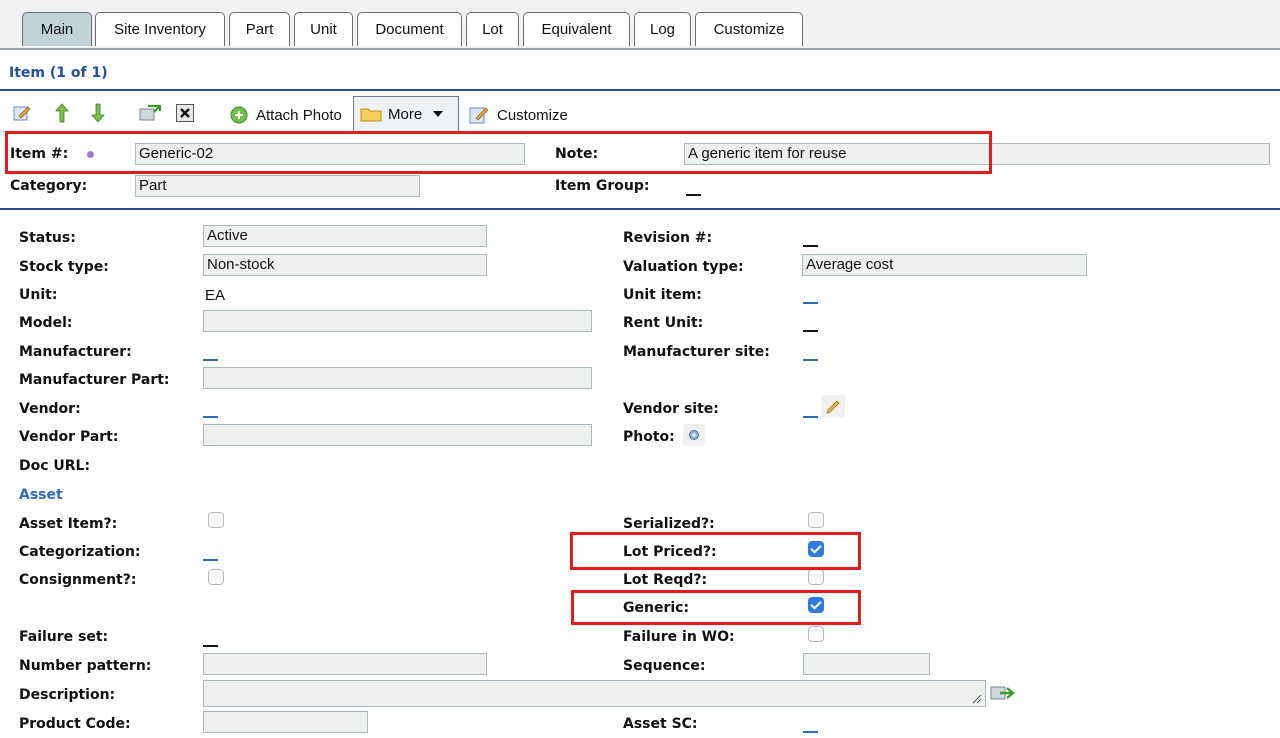 This screenshot has height=738, width=1280. I want to click on description-expand-icon, so click(1002, 694).